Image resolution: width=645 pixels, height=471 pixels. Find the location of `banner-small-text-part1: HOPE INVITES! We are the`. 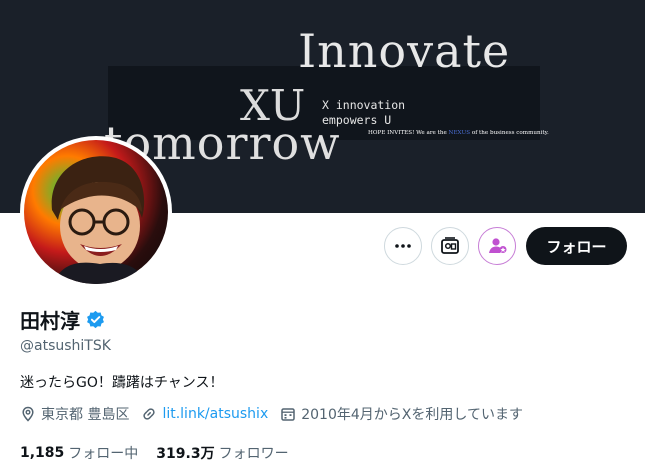

banner-small-text-part1: HOPE INVITES! We are the is located at coordinates (408, 133).